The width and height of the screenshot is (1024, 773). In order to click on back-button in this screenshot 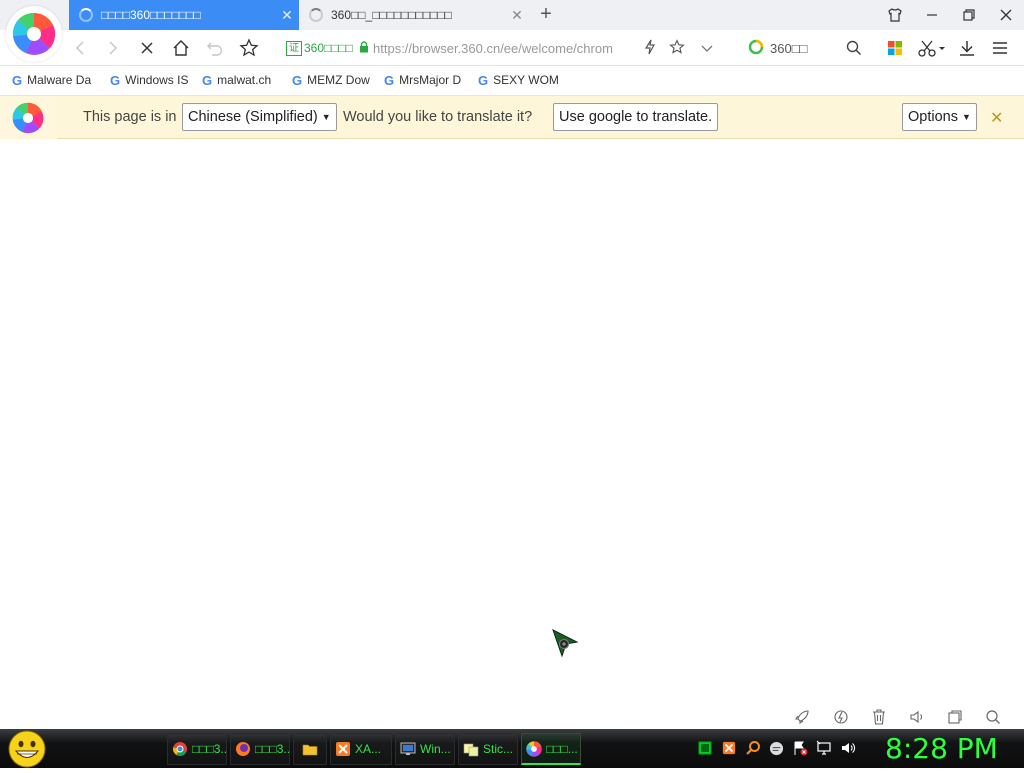, I will do `click(80, 48)`.